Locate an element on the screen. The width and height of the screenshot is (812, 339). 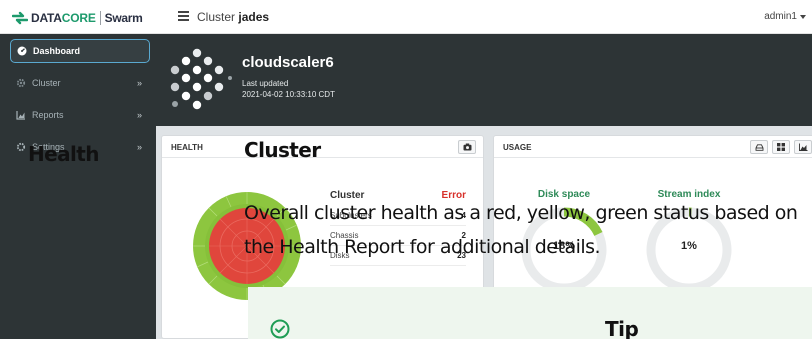
tip-title: Tip is located at coordinates (622, 328).